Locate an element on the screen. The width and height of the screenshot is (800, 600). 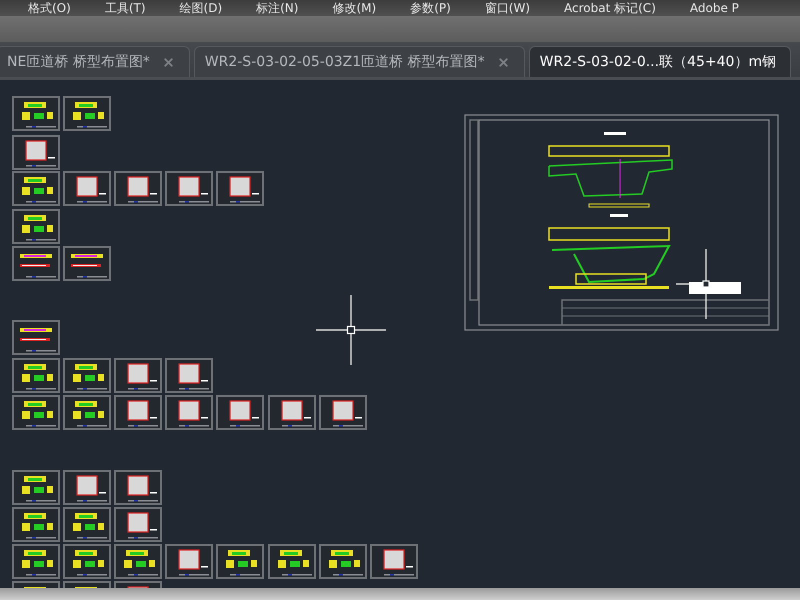
document-tab: WR2-S-03-02-0...联（45+40）m钢 is located at coordinates (660, 61).